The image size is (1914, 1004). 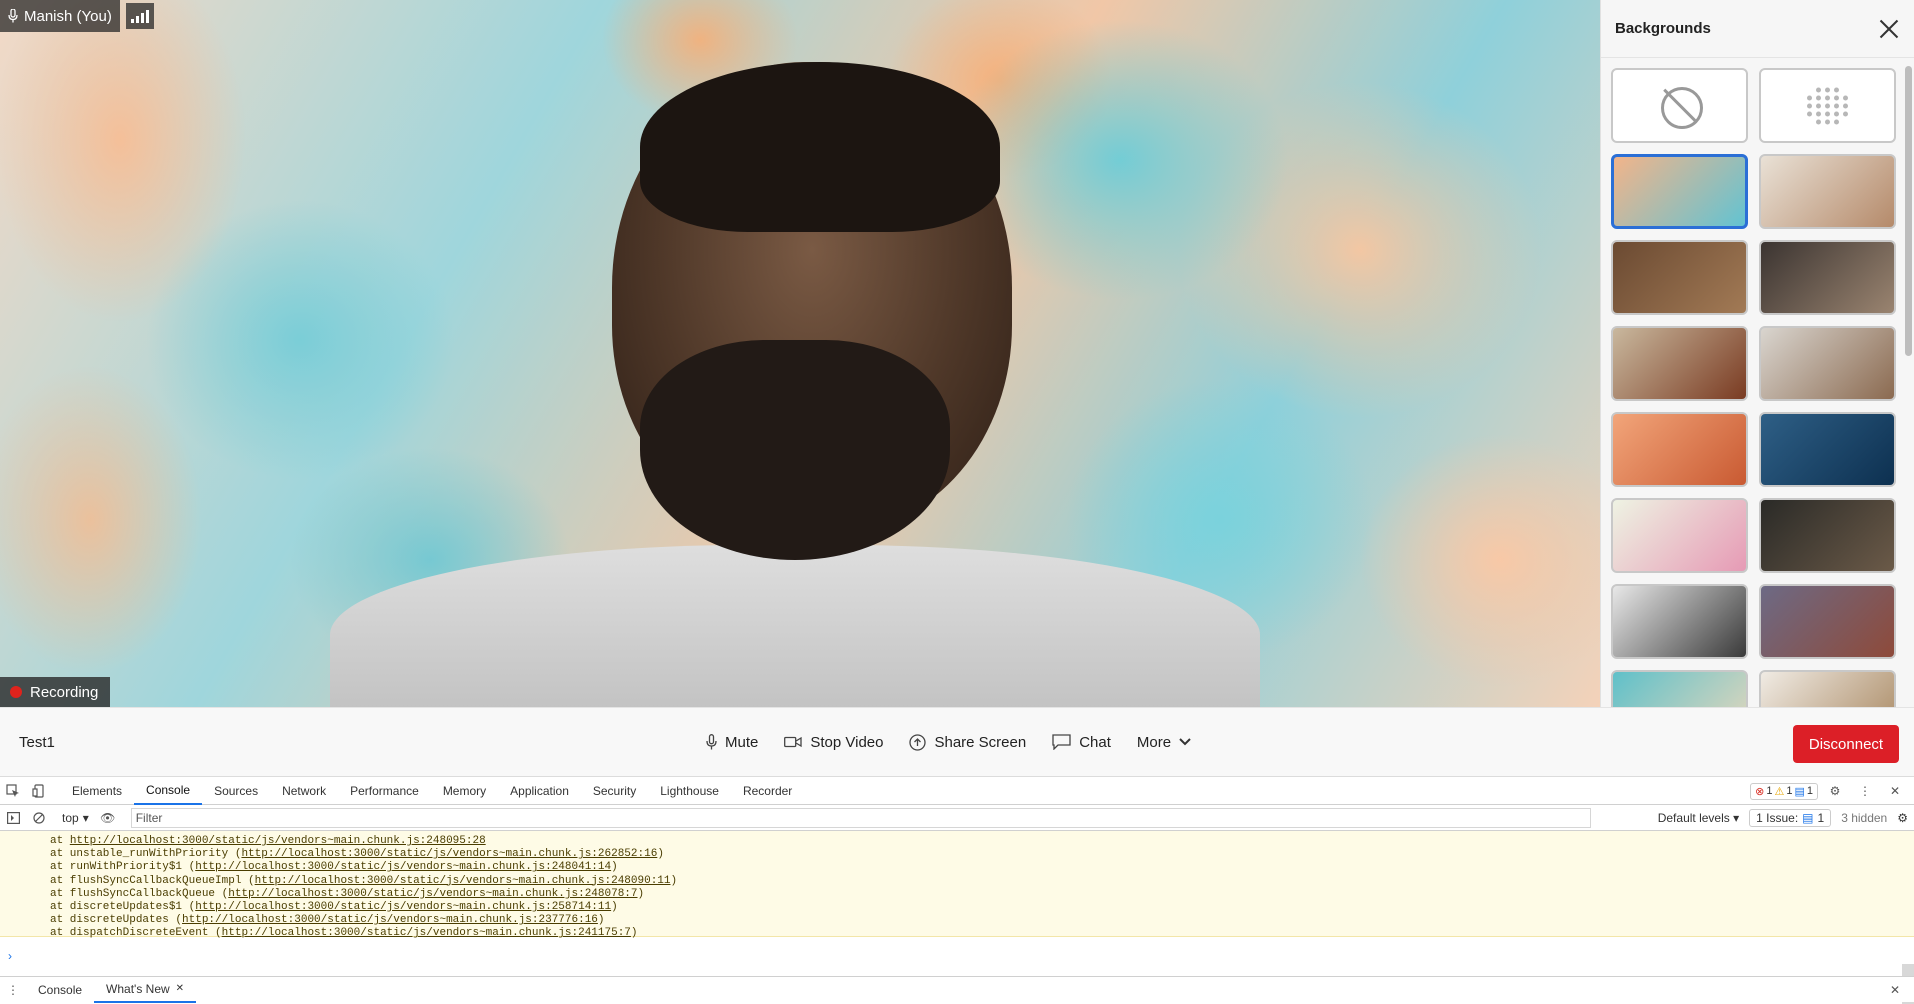 What do you see at coordinates (847, 742) in the screenshot?
I see `stop-video-label: Stop Video` at bounding box center [847, 742].